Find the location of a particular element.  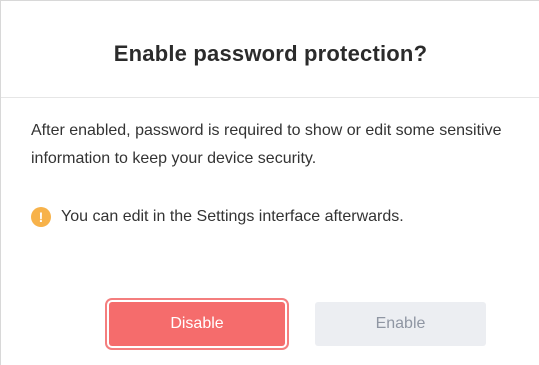

enable-button: Enable is located at coordinates (400, 324).